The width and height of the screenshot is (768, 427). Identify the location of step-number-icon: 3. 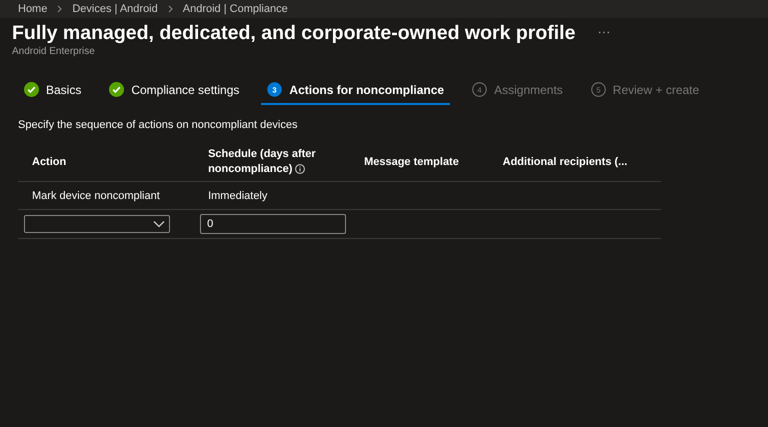
(274, 89).